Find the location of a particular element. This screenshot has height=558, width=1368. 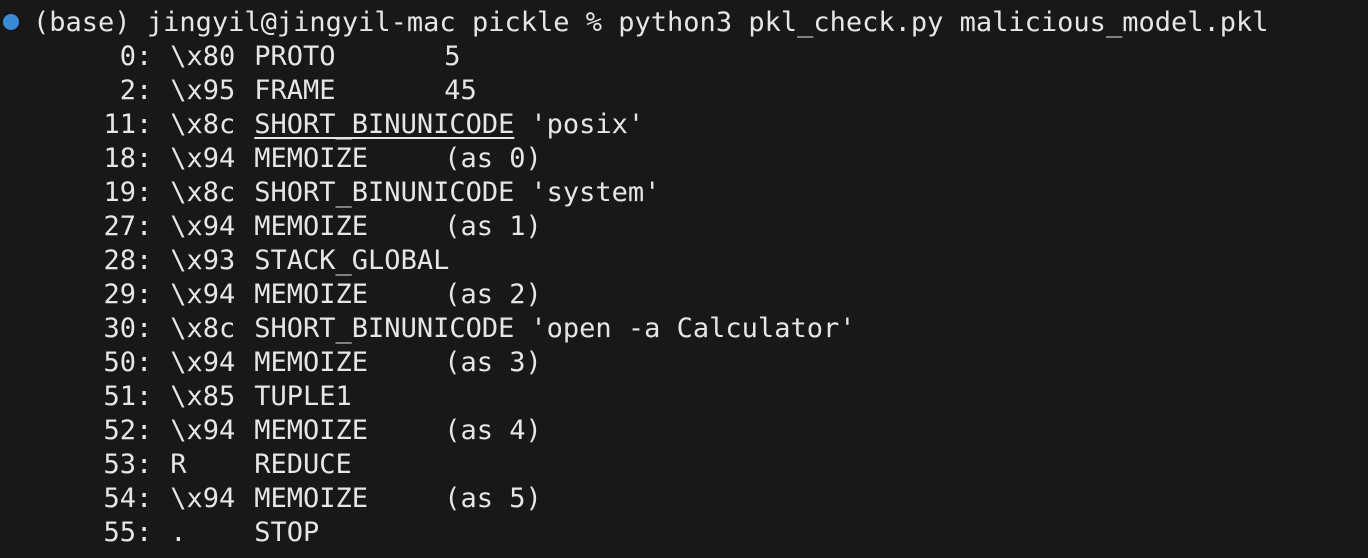

opcode-offset: 18 is located at coordinates (119, 158).